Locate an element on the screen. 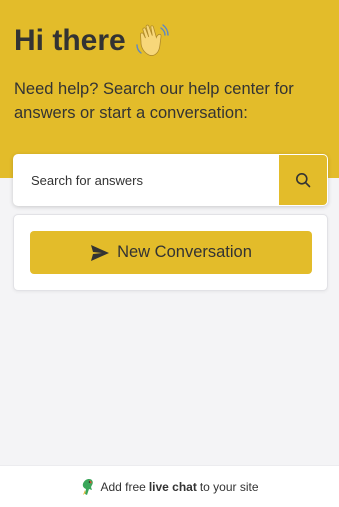 The image size is (339, 507). new-conversation-button: New Conversation is located at coordinates (171, 252).